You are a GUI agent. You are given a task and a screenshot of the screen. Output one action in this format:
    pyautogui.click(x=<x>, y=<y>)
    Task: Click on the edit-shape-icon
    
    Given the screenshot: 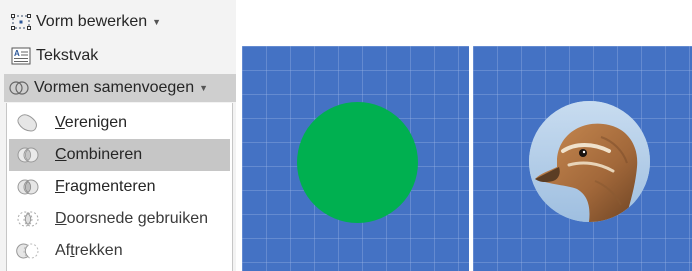 What is the action you would take?
    pyautogui.click(x=21, y=22)
    